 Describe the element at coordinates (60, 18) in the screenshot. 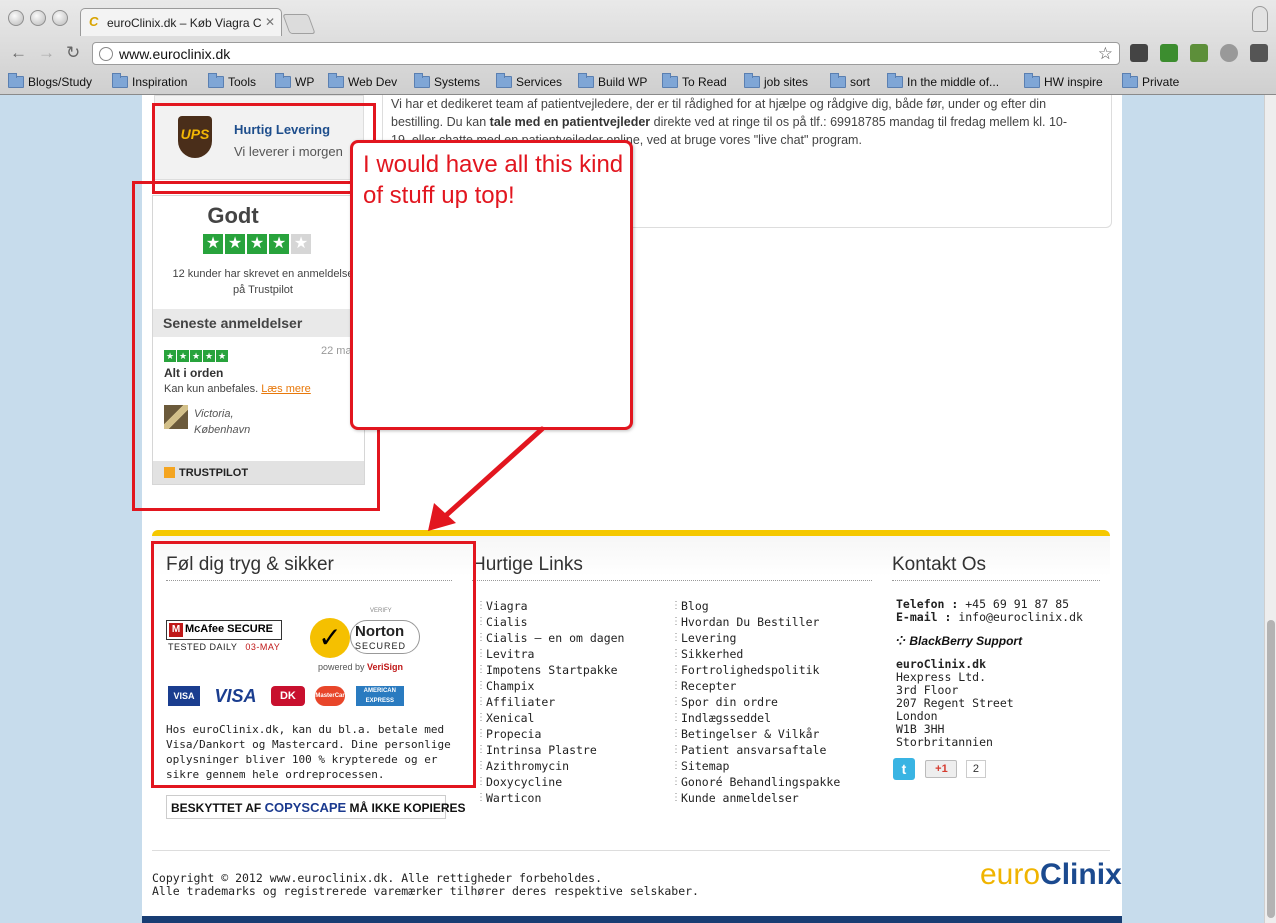

I see `zoom-window-button` at that location.